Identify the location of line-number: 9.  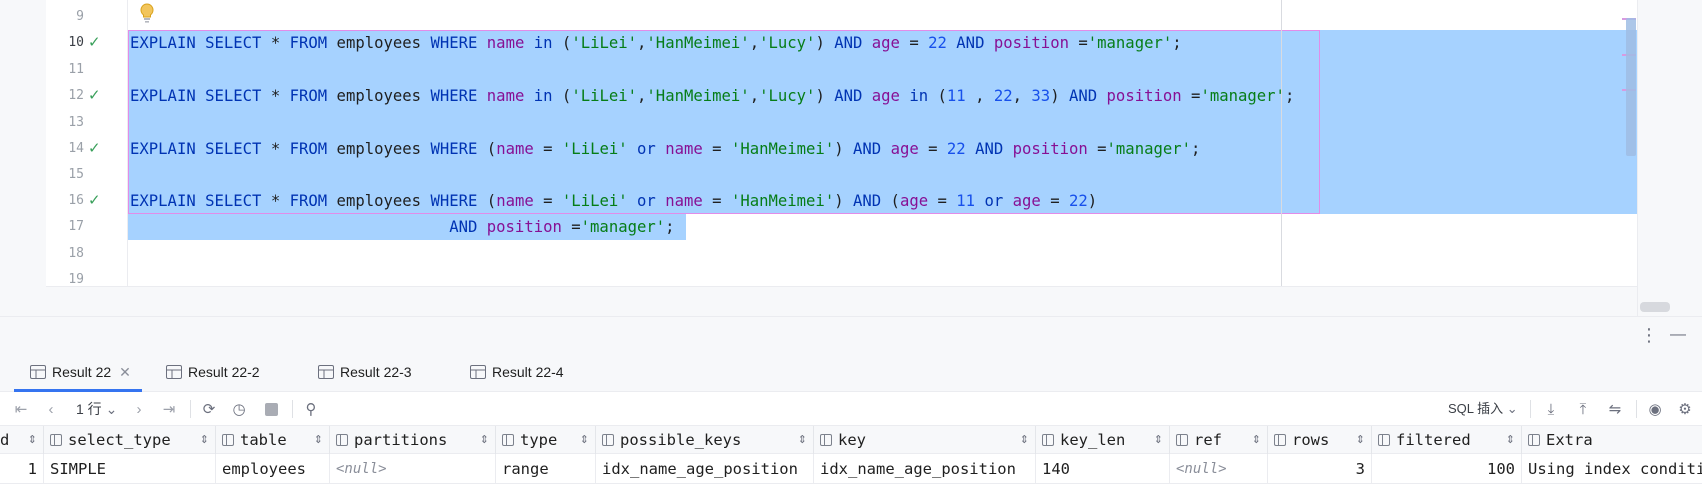
(80, 16).